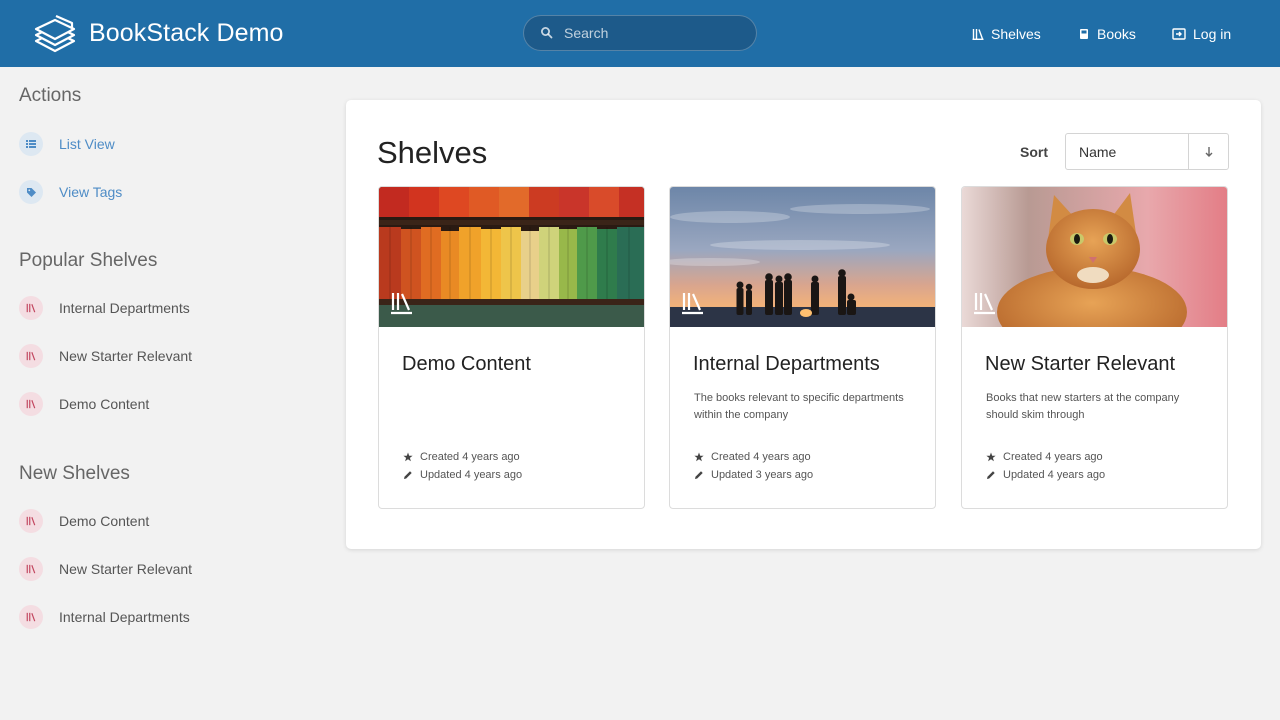 The width and height of the screenshot is (1280, 720). I want to click on sort-direction-button, so click(1208, 151).